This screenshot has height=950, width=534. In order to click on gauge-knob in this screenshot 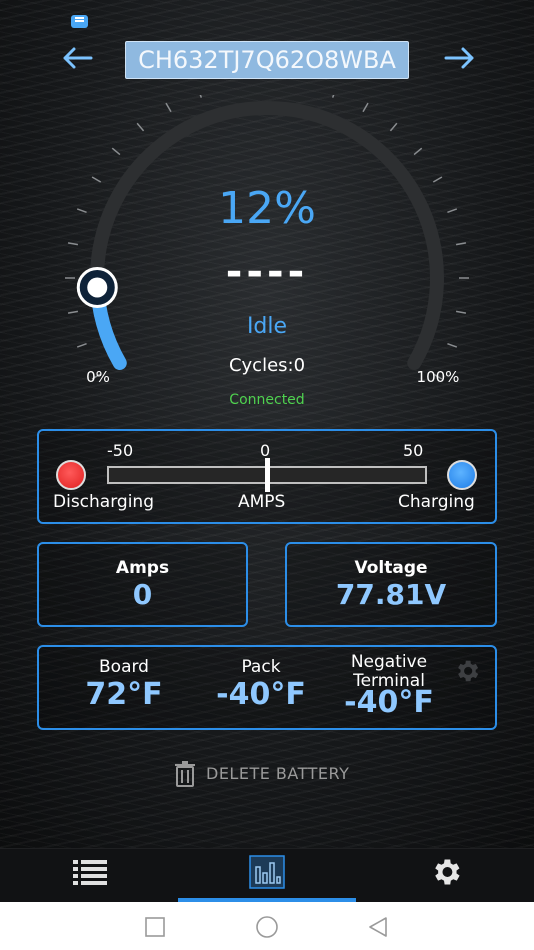, I will do `click(97, 287)`.